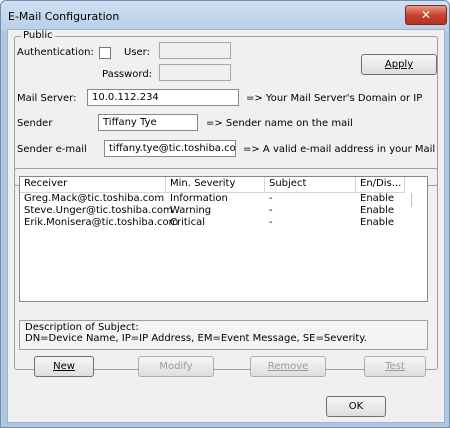 The width and height of the screenshot is (450, 428). What do you see at coordinates (310, 184) in the screenshot?
I see `column-header-subject: Subject` at bounding box center [310, 184].